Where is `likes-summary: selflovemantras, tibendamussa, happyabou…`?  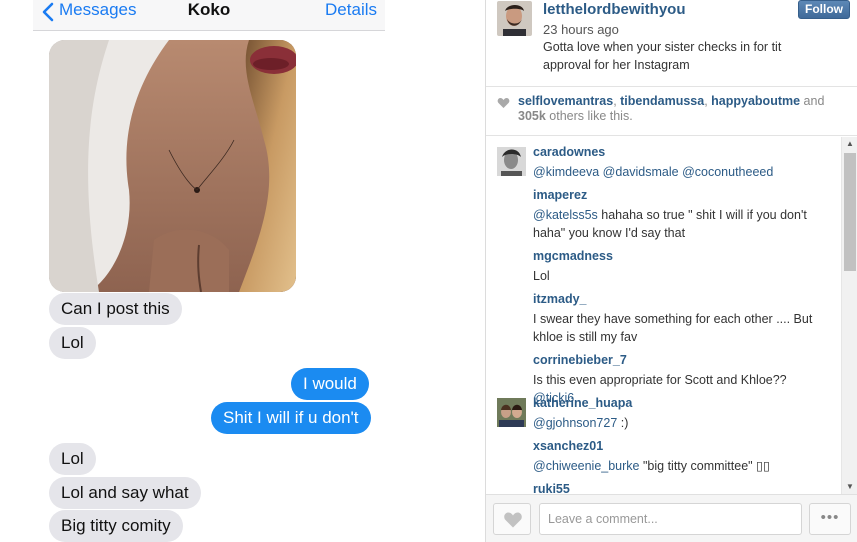
likes-summary: selflovemantras, tibendamussa, happyabou… is located at coordinates (671, 108).